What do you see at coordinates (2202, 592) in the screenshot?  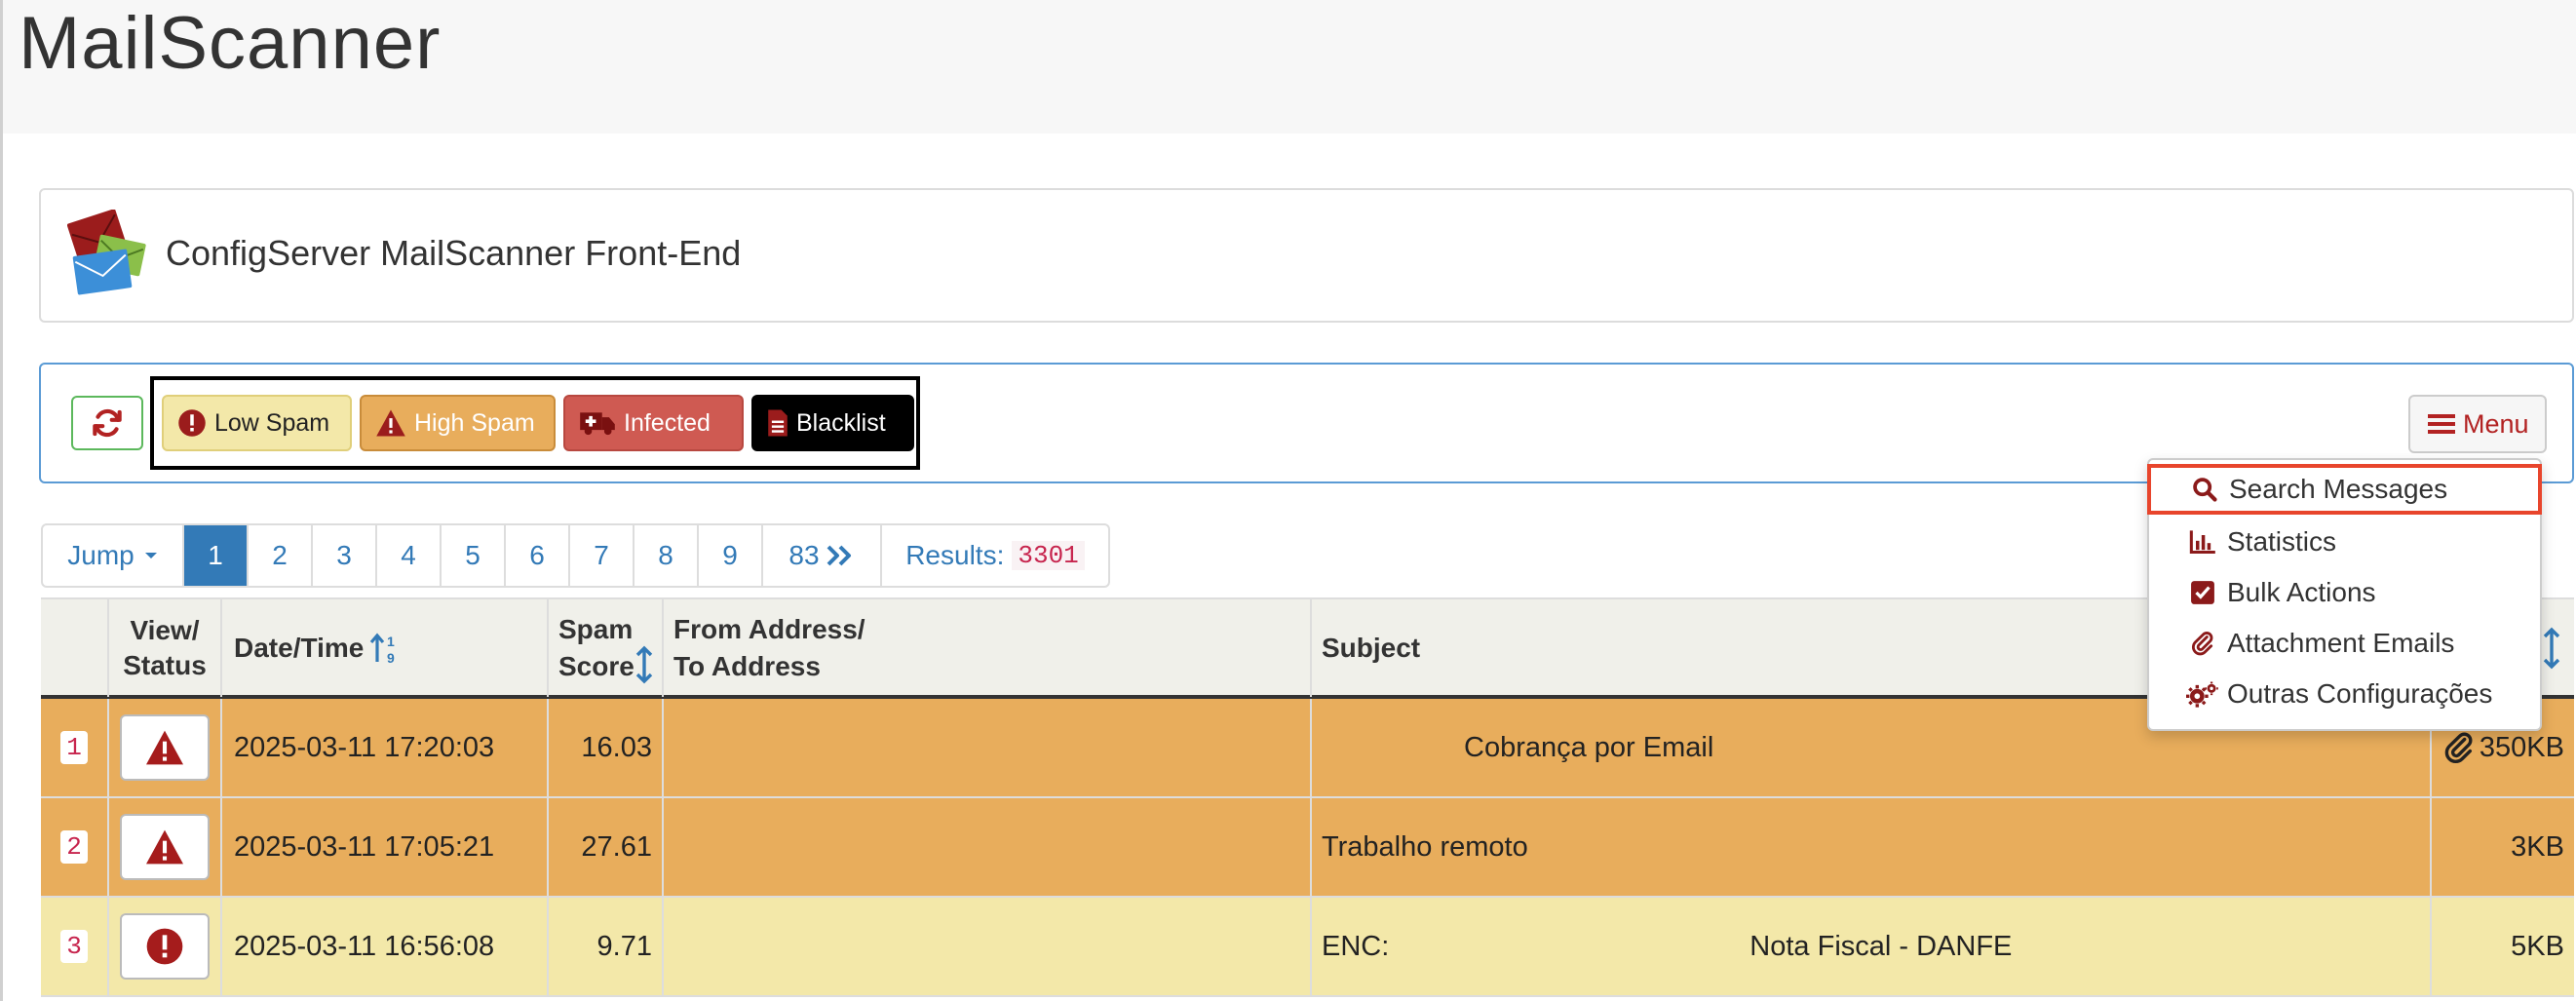 I see `checkbox-icon` at bounding box center [2202, 592].